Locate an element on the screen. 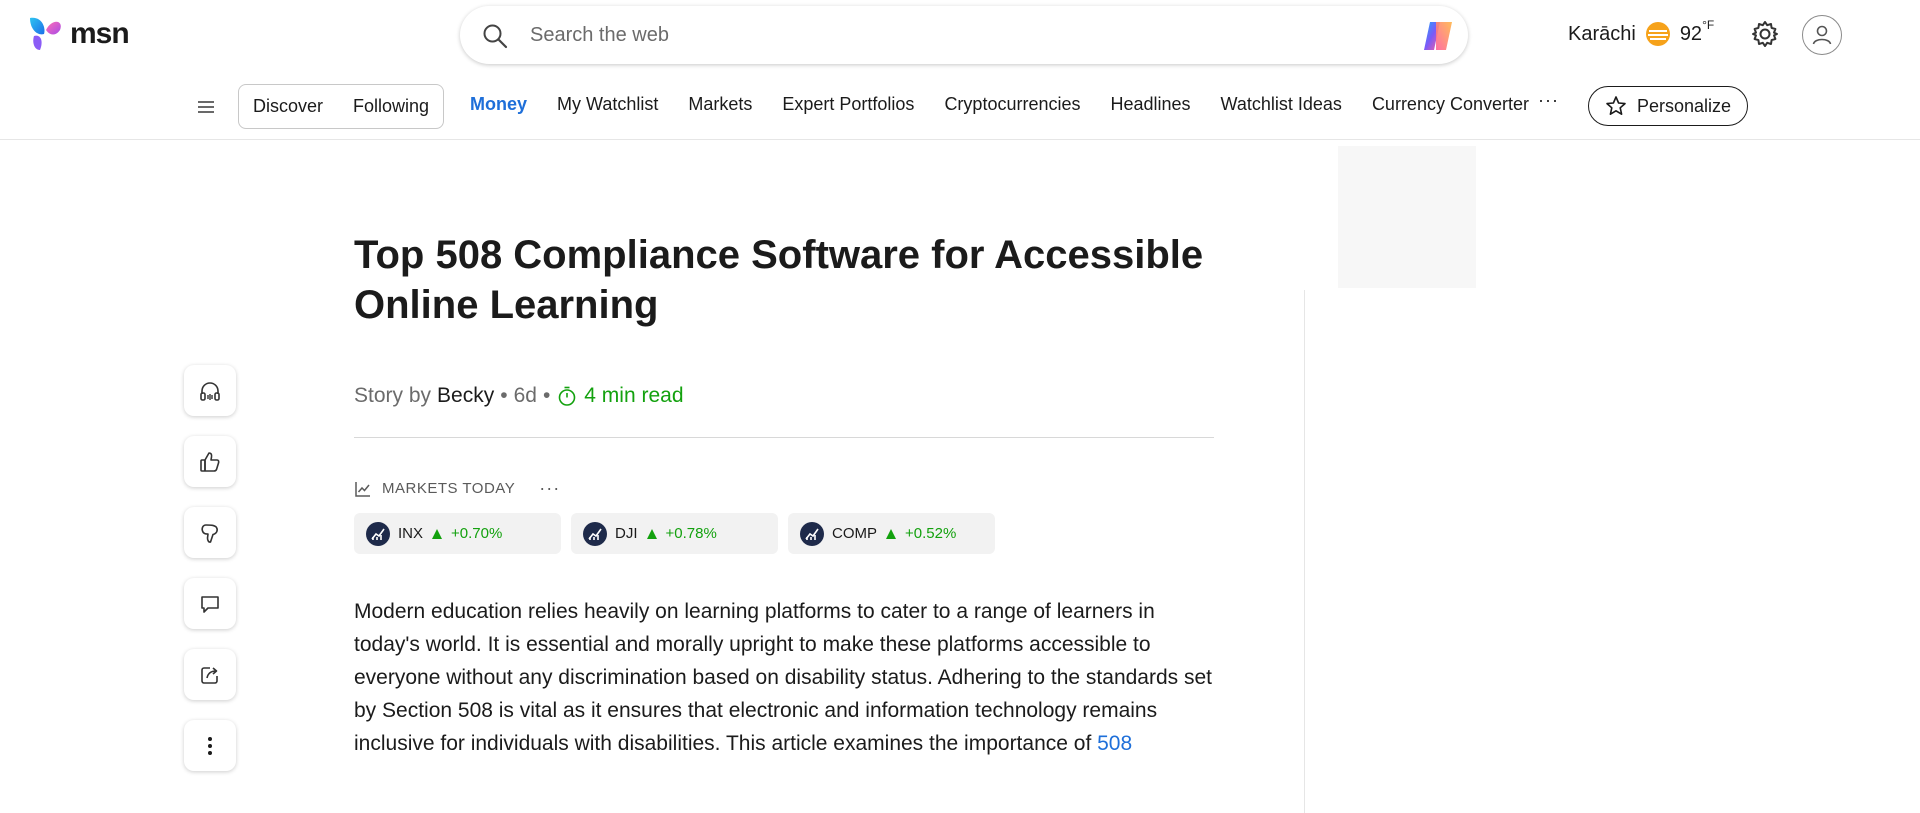 The height and width of the screenshot is (813, 1920). markets-today-header: MARKETS TODAY ··· is located at coordinates (457, 488).